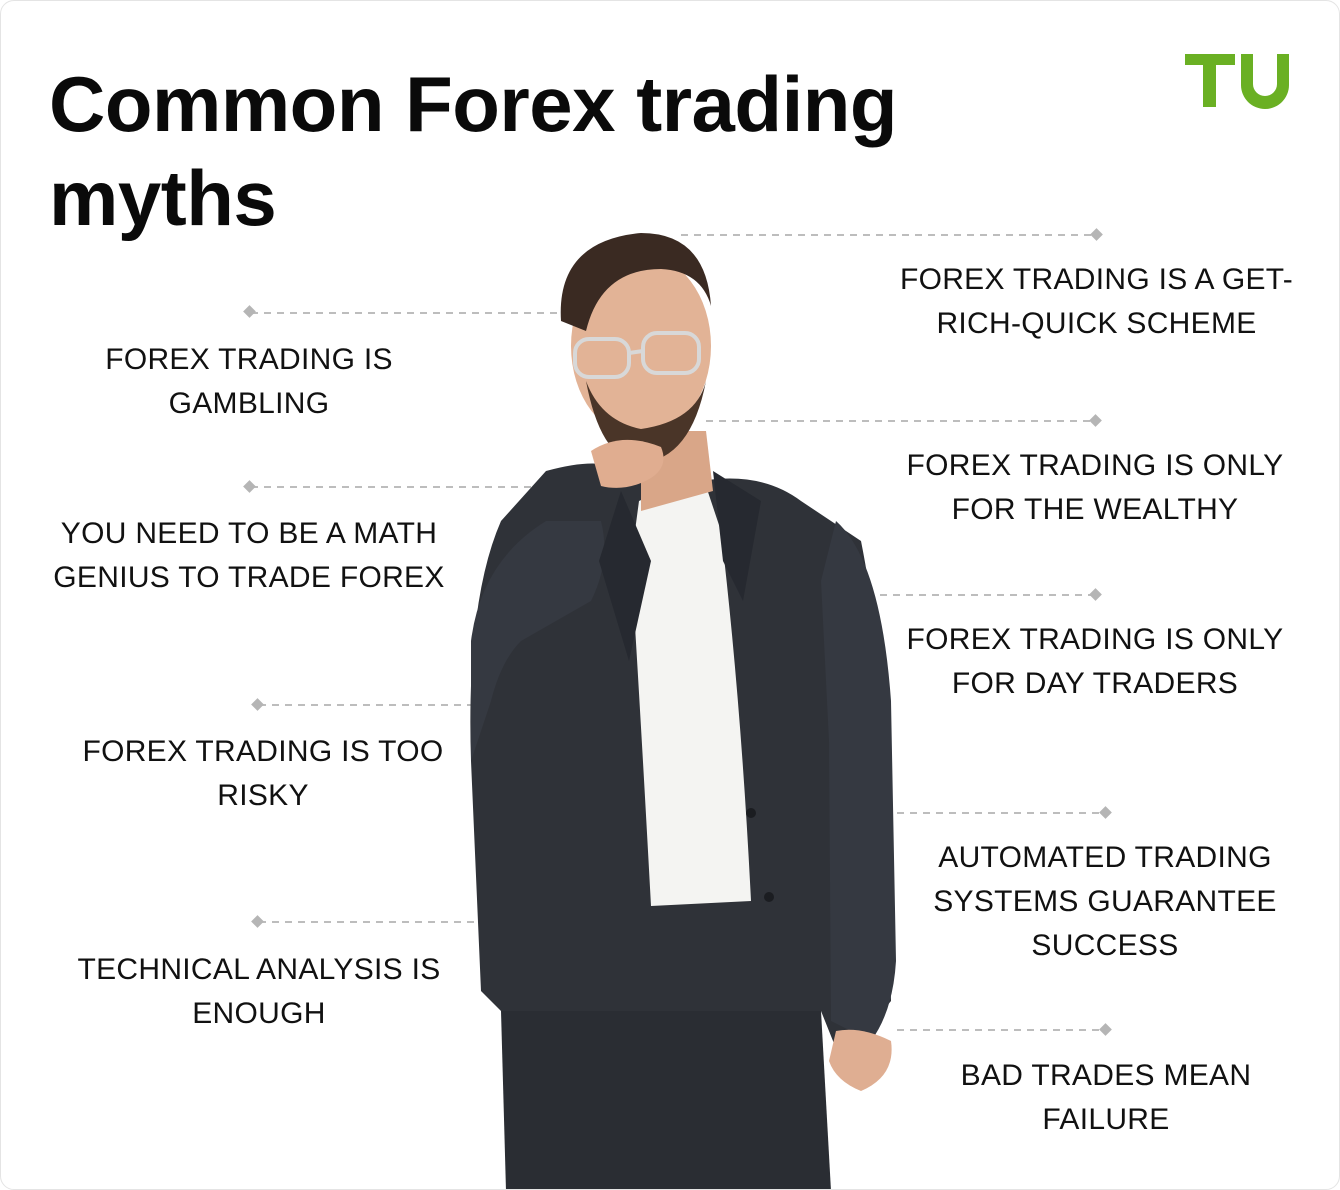  What do you see at coordinates (1106, 1097) in the screenshot?
I see `myth-bad-trades: BAD TRADES MEAN FAILURE` at bounding box center [1106, 1097].